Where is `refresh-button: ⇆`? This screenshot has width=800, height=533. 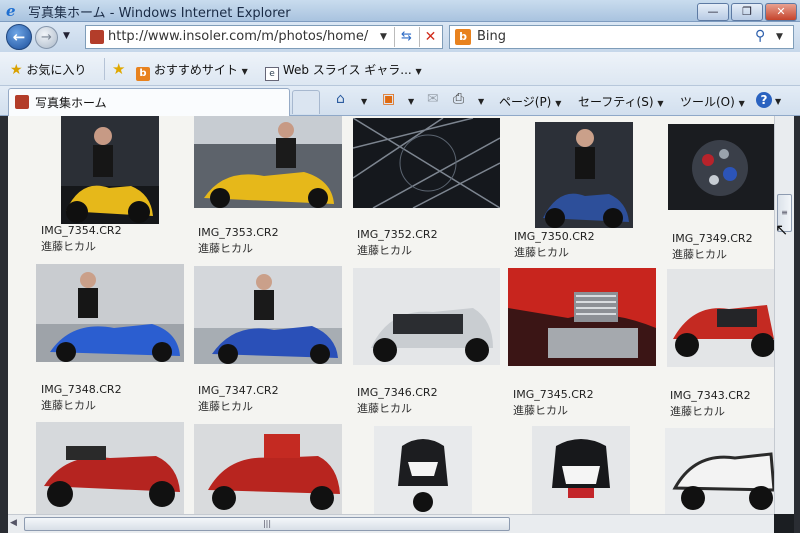
refresh-button: ⇆ is located at coordinates (406, 37).